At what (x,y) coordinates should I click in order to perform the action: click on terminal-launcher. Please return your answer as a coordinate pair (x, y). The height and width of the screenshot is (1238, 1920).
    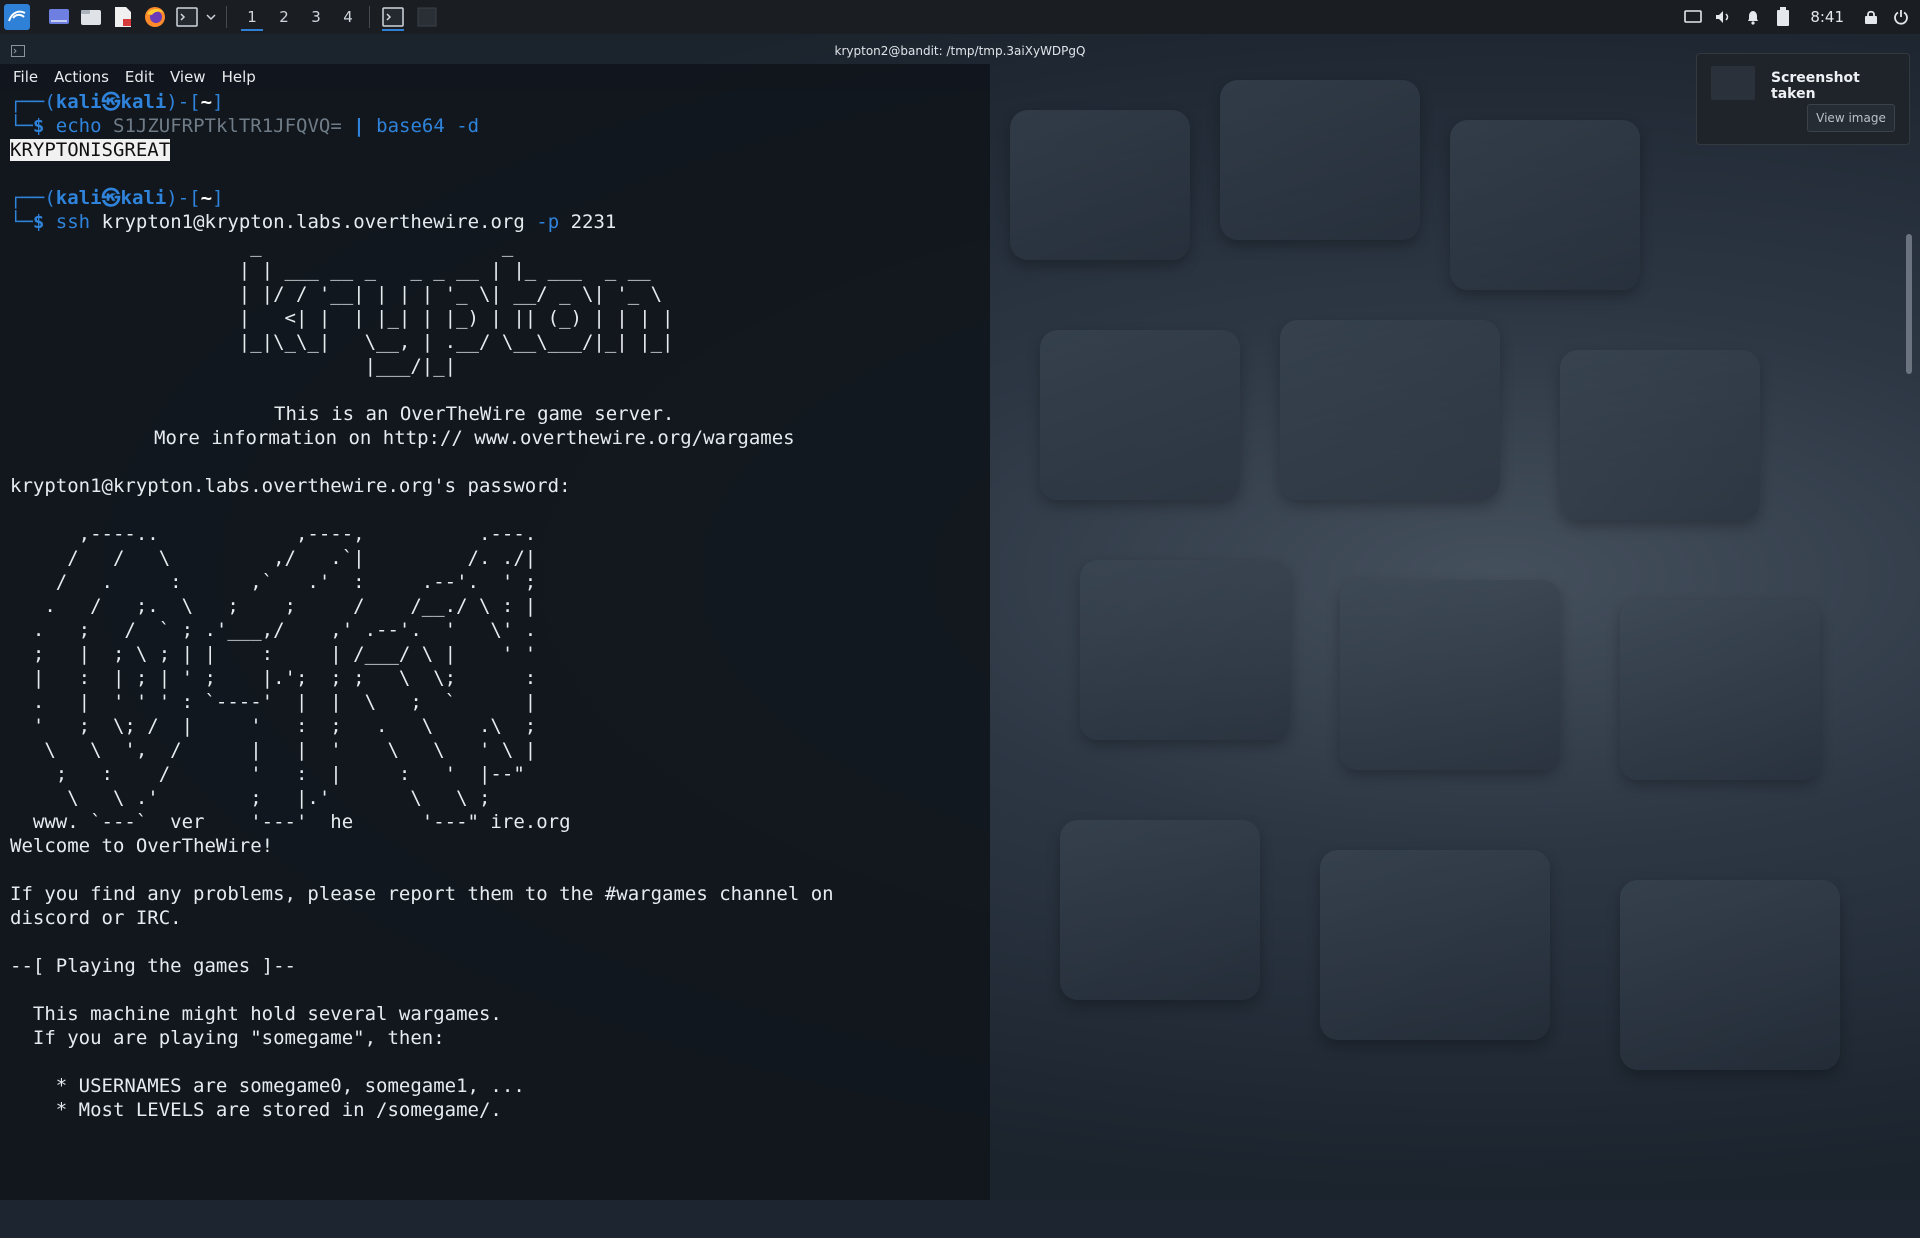
    Looking at the image, I should click on (187, 17).